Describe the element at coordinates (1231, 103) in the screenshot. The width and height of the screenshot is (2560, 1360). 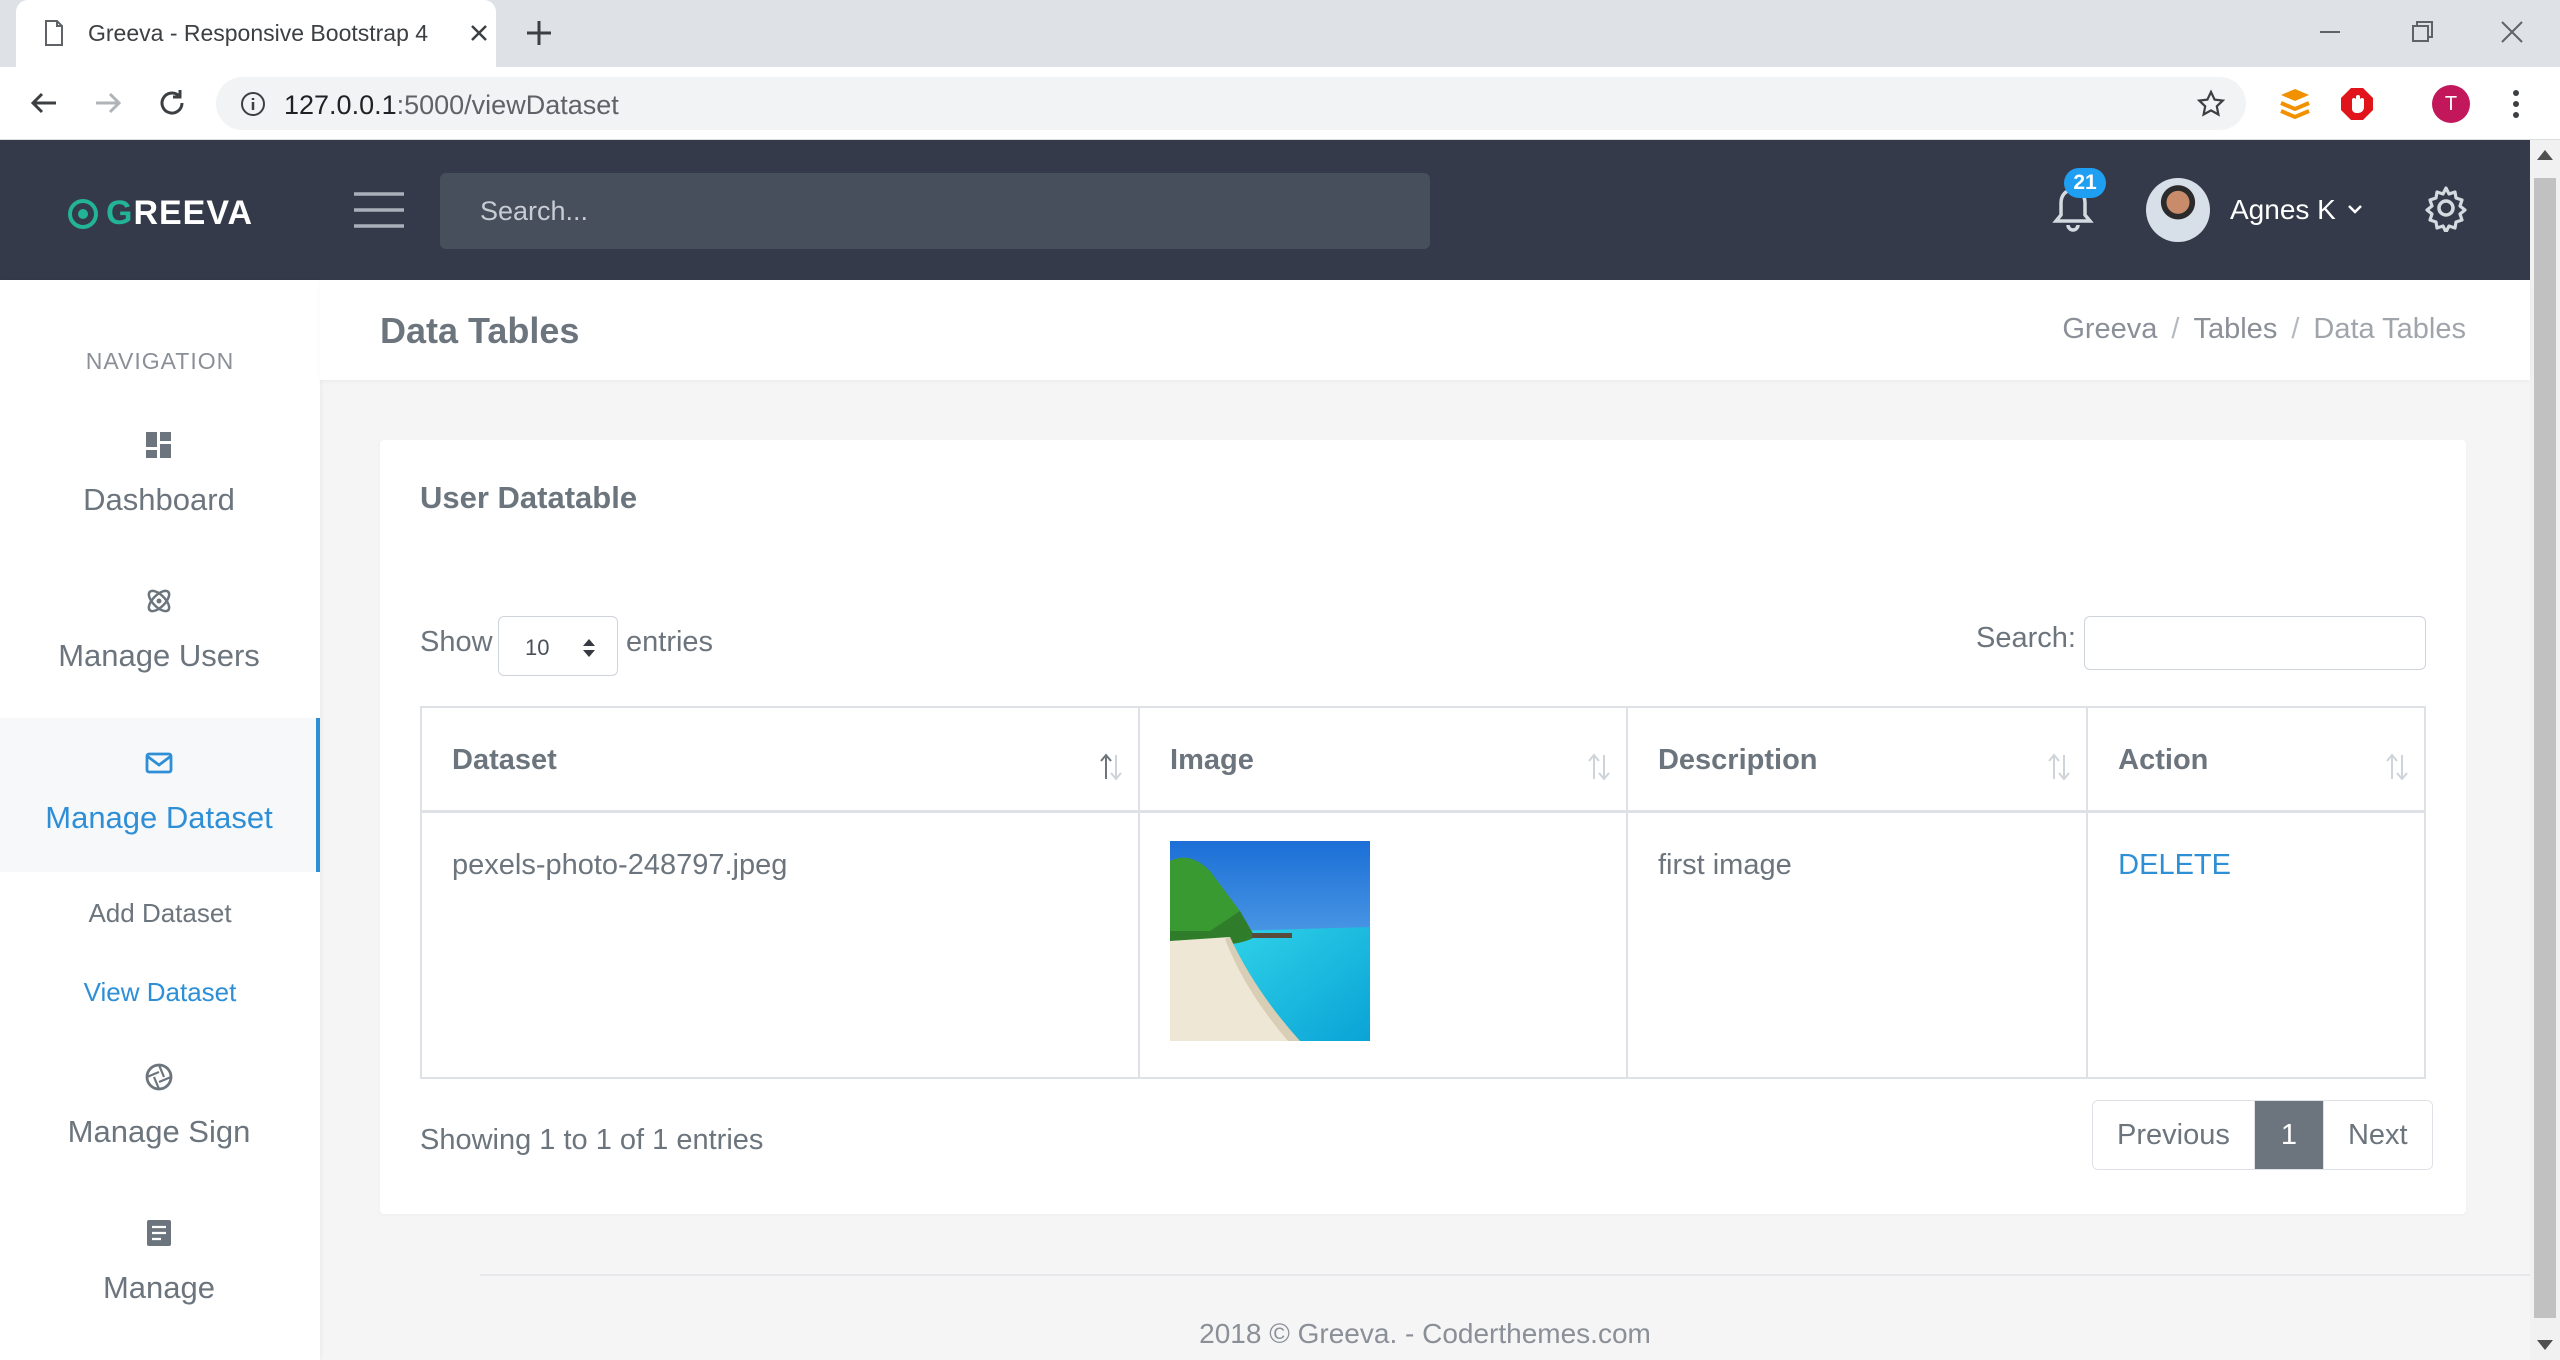
I see `address-bar: 127.0.0.1:5000/viewDataset` at that location.